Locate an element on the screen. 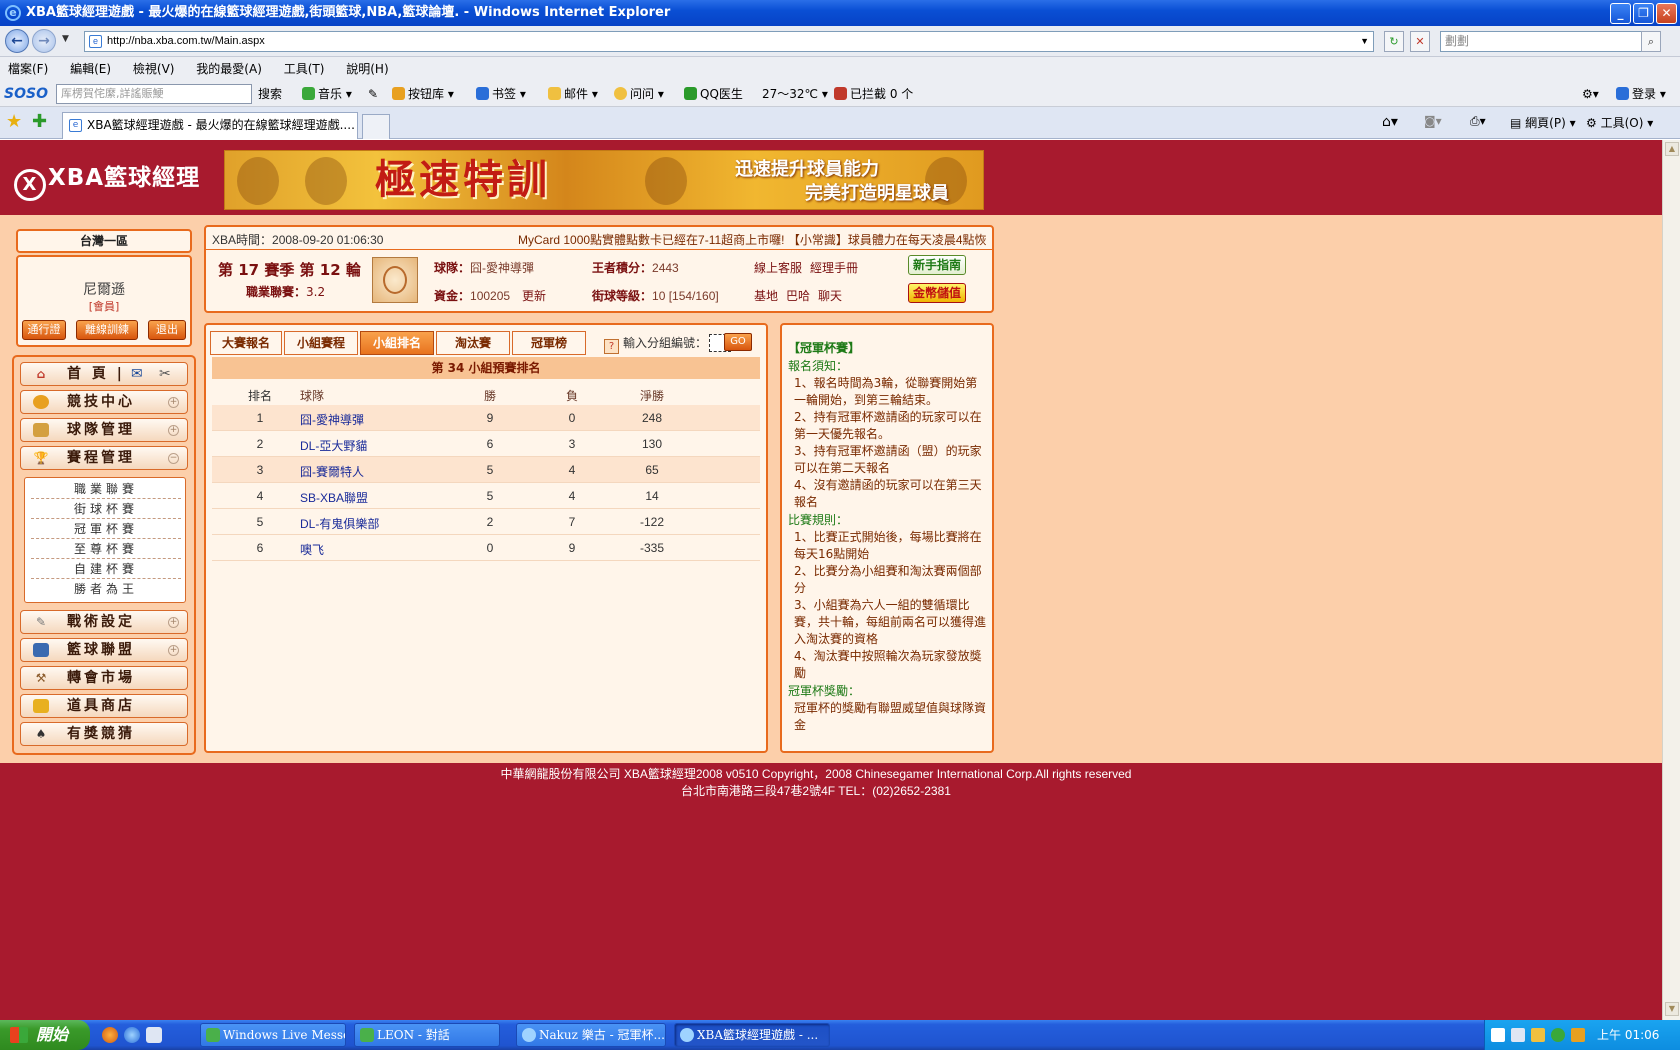 This screenshot has height=1050, width=1680. tab-group-schedule: 小組賽程 is located at coordinates (321, 343).